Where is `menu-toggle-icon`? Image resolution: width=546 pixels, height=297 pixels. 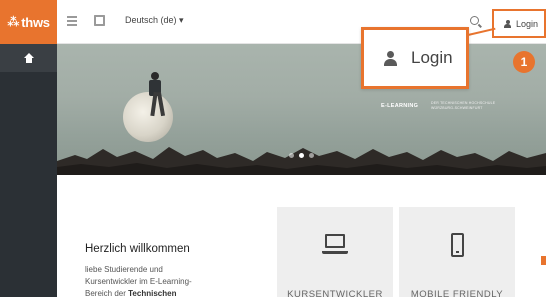 menu-toggle-icon is located at coordinates (72, 21).